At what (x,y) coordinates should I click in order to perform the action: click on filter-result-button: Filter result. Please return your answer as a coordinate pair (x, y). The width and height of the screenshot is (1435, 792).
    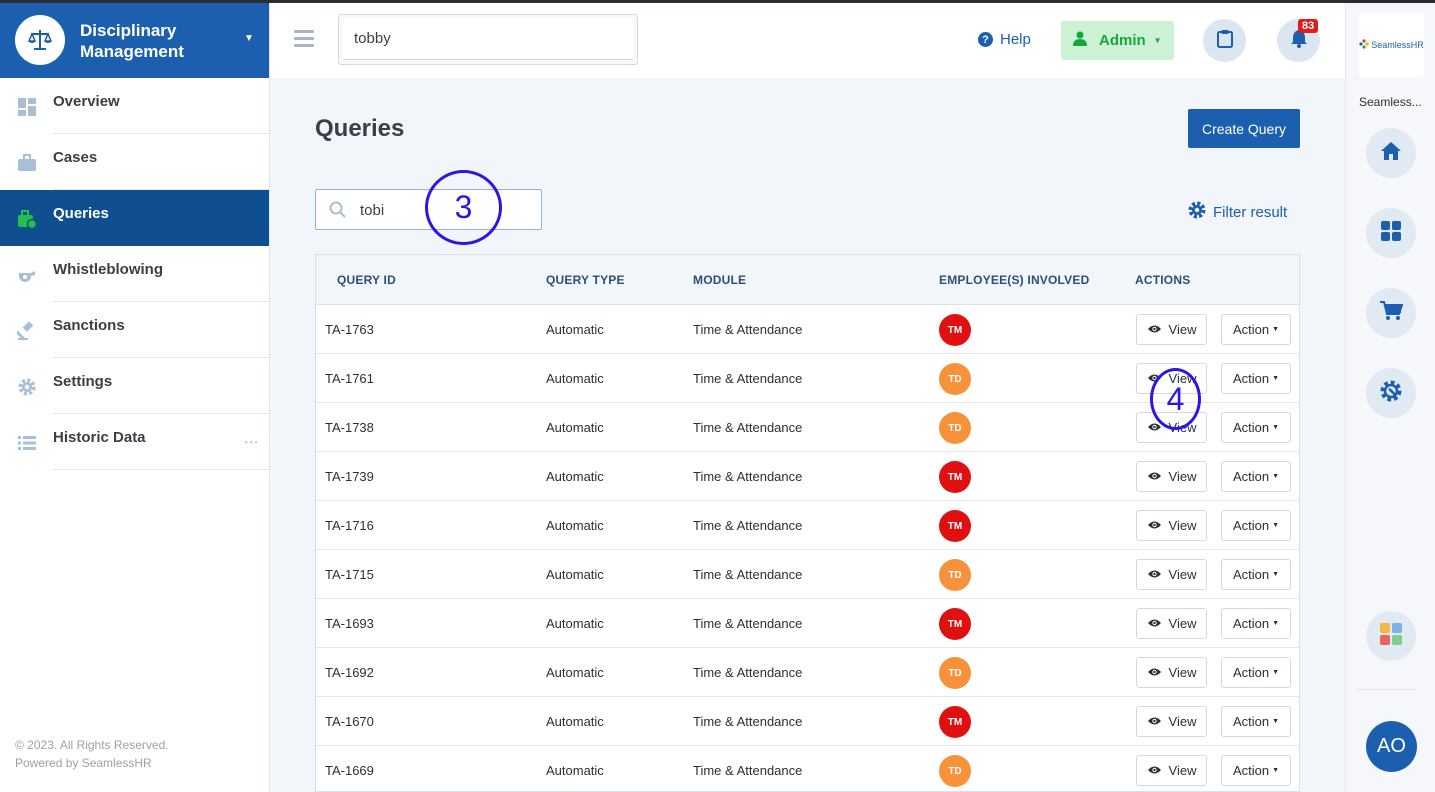
    Looking at the image, I should click on (1237, 212).